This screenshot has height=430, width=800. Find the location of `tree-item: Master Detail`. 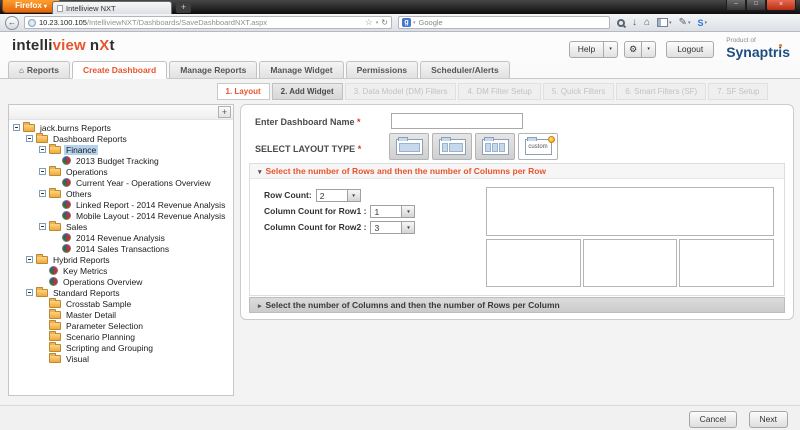

tree-item: Master Detail is located at coordinates (121, 314).